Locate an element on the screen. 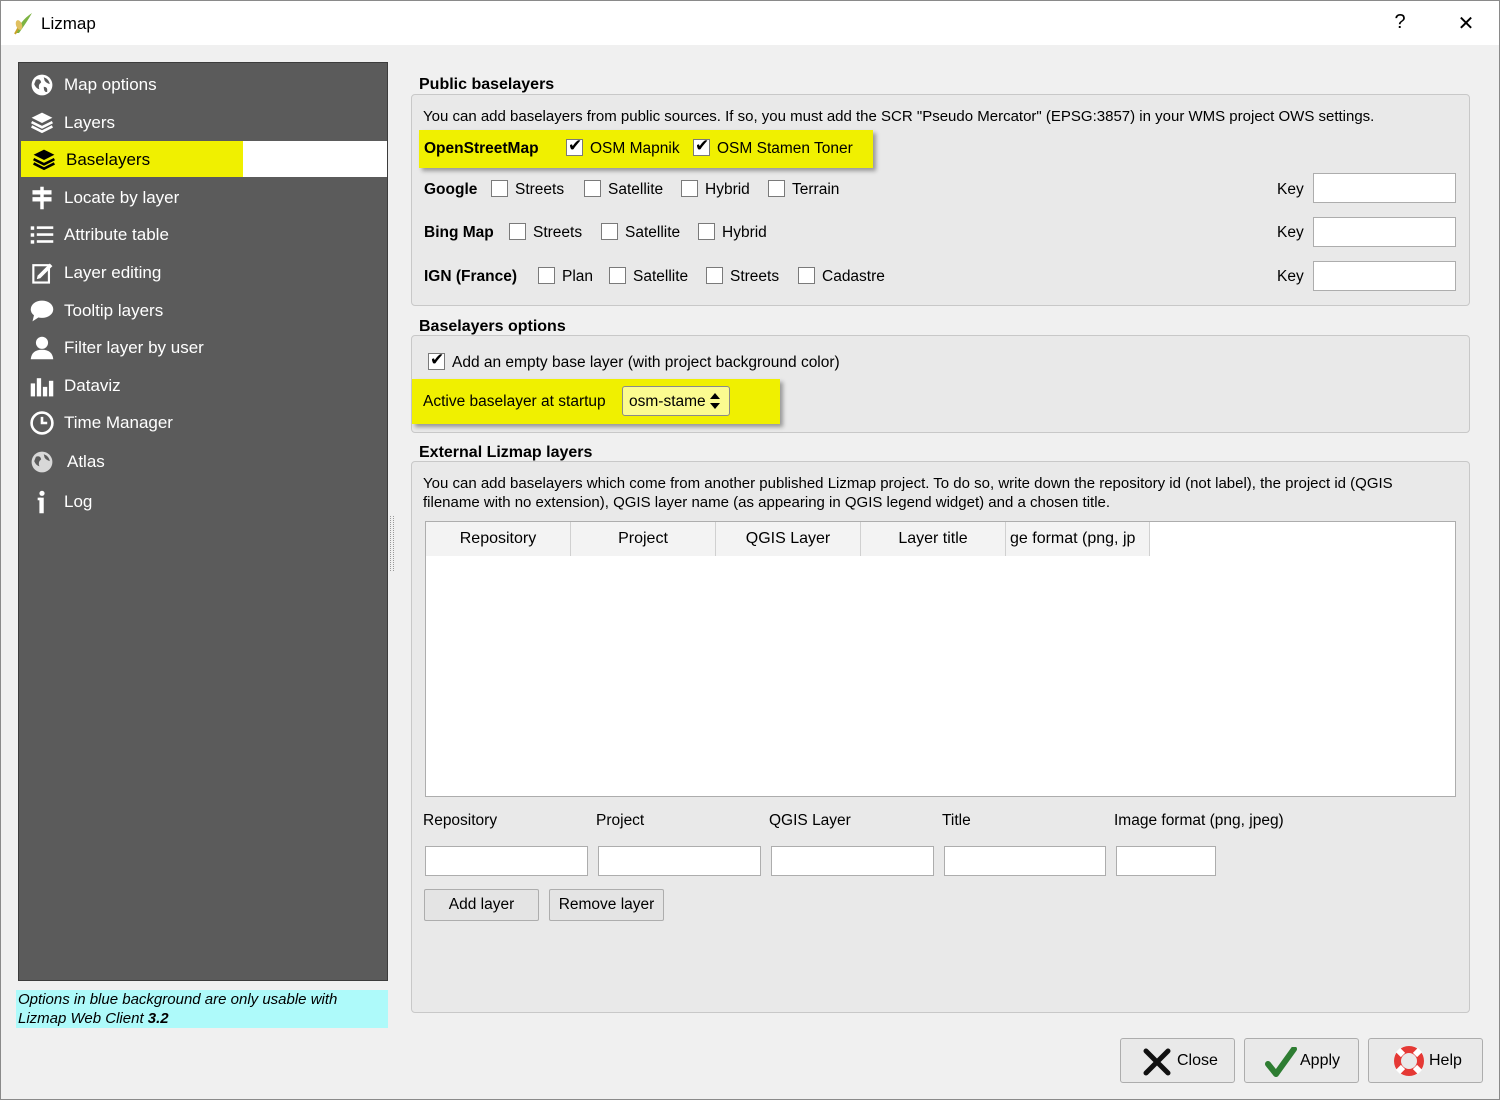  info-icon is located at coordinates (41, 502).